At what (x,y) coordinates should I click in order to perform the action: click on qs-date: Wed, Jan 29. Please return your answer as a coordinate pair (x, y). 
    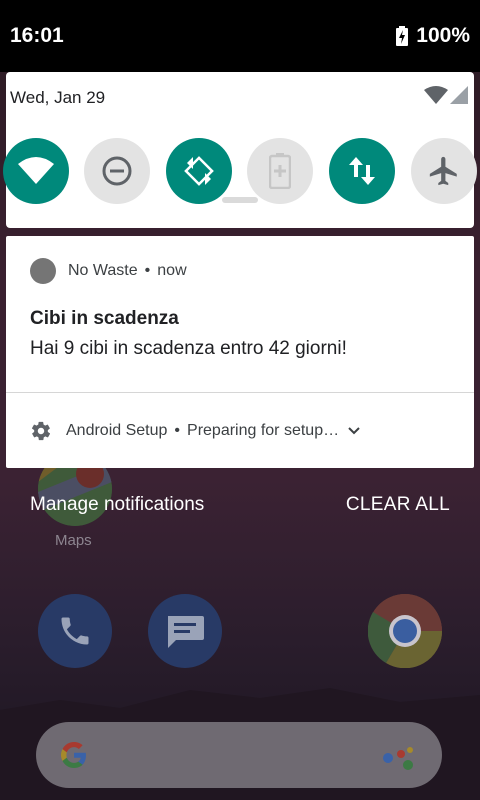
    Looking at the image, I should click on (57, 98).